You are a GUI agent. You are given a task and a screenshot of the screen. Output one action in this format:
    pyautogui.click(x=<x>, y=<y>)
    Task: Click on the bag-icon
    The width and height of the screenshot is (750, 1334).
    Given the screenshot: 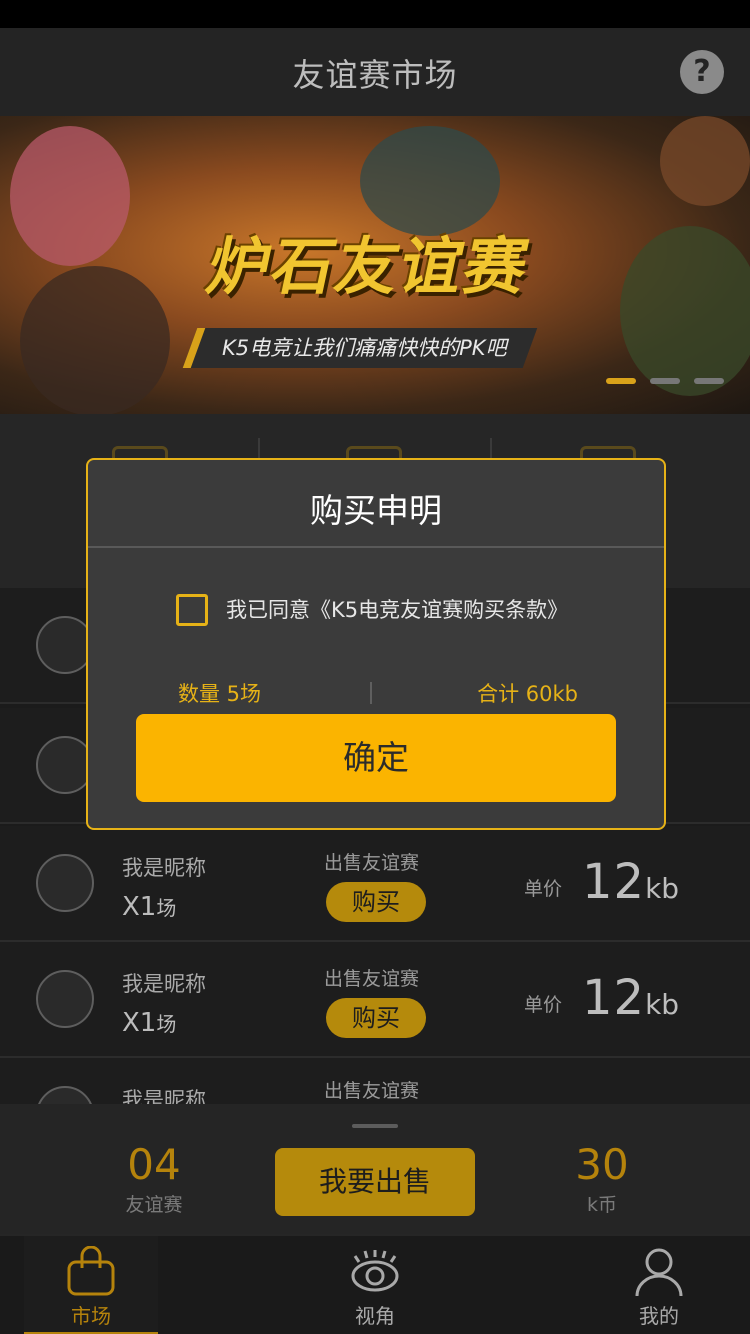 What is the action you would take?
    pyautogui.click(x=91, y=1271)
    